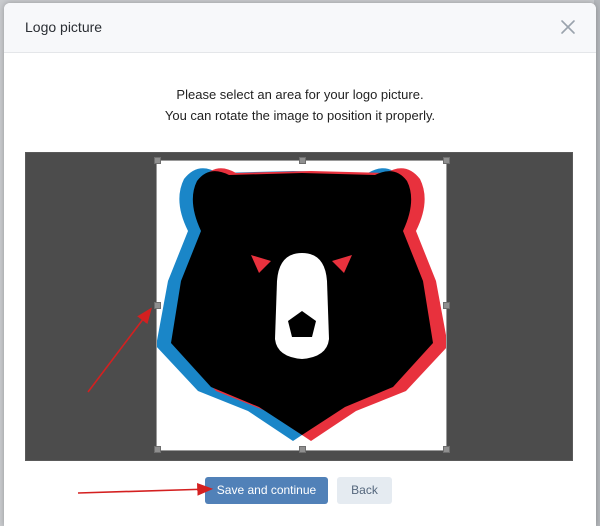  Describe the element at coordinates (364, 490) in the screenshot. I see `back-button: Back` at that location.